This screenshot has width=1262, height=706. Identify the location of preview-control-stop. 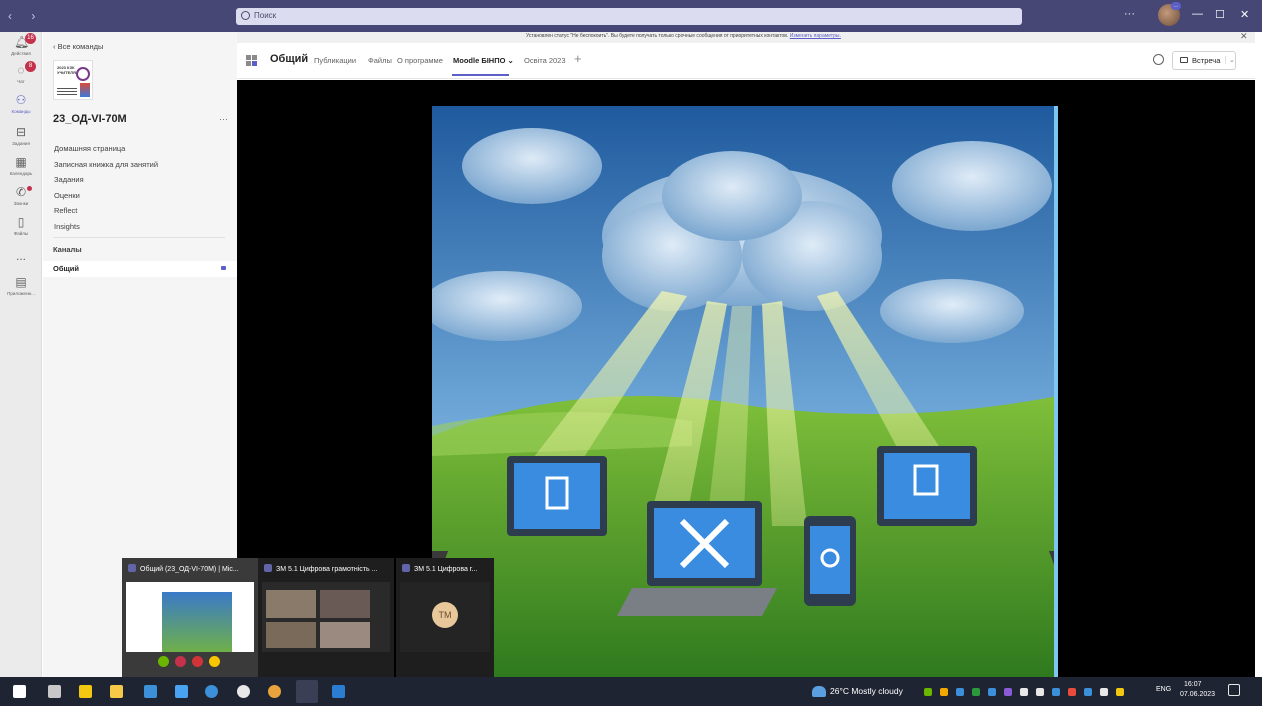
(197, 661).